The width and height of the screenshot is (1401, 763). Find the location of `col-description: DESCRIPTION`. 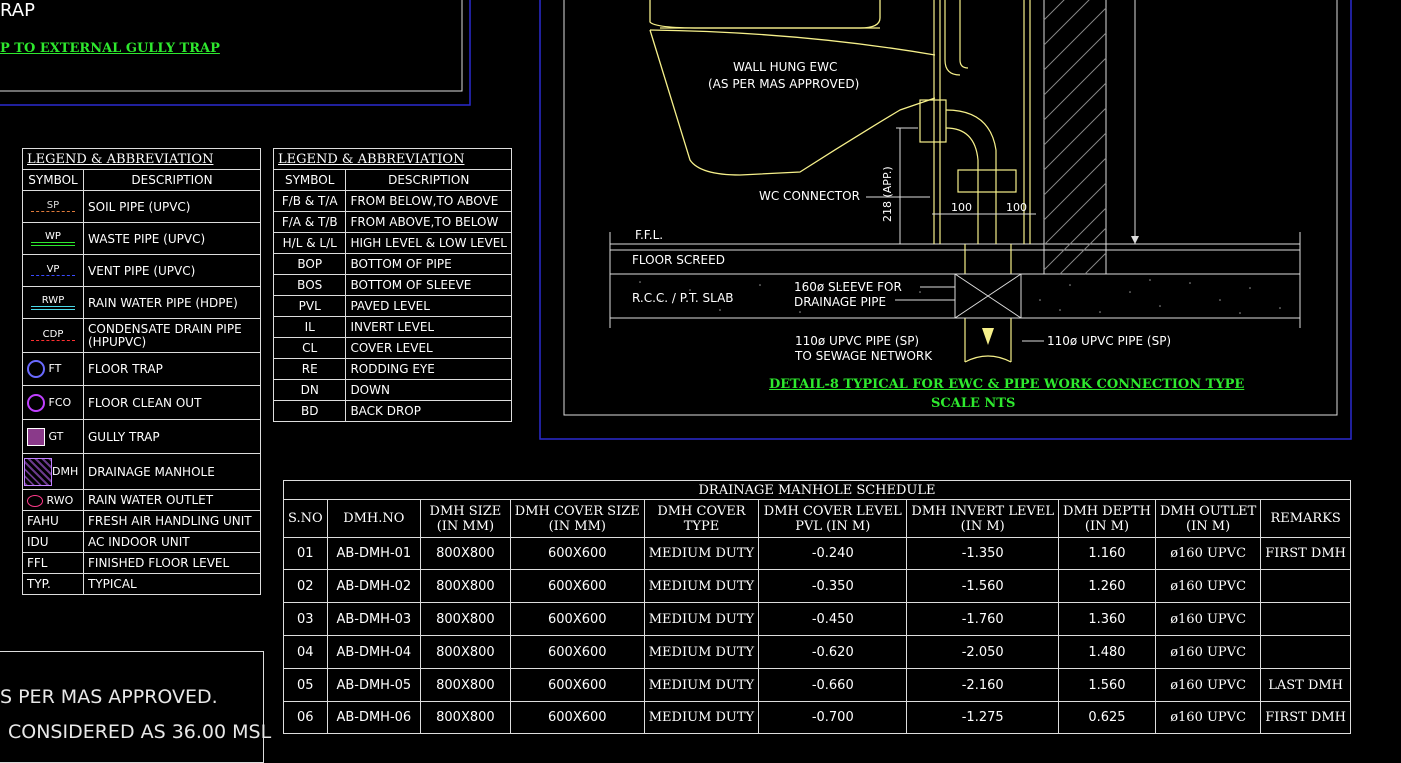

col-description: DESCRIPTION is located at coordinates (428, 180).